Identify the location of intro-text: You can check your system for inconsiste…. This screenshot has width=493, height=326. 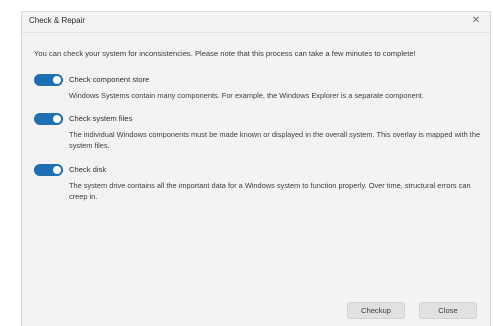
(225, 53).